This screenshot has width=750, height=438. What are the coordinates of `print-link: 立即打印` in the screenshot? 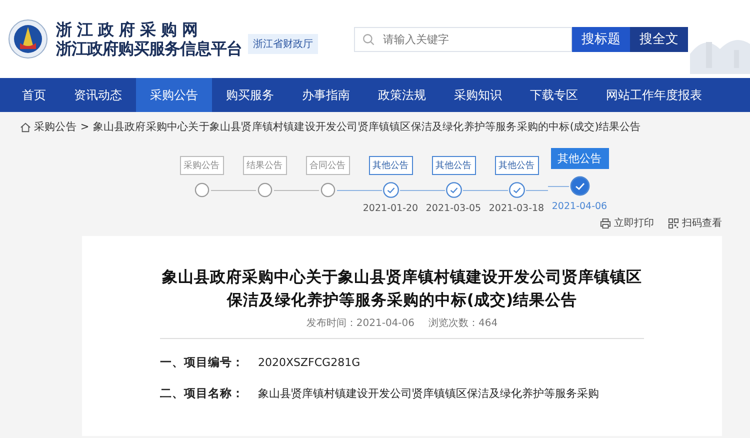 It's located at (627, 223).